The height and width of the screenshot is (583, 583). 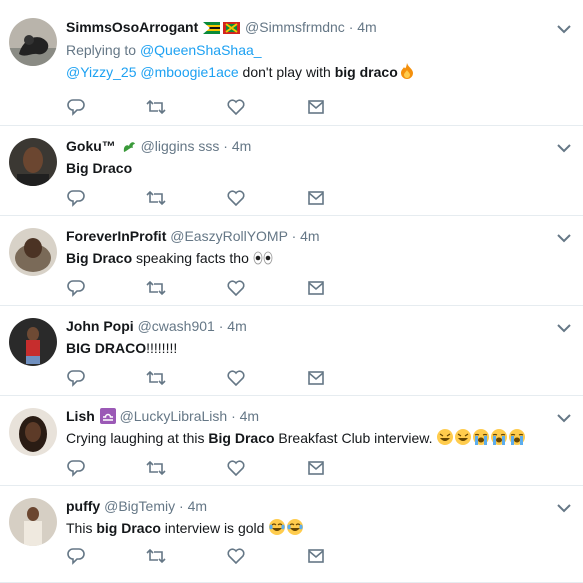 I want to click on display-name: John Popi, so click(x=100, y=326).